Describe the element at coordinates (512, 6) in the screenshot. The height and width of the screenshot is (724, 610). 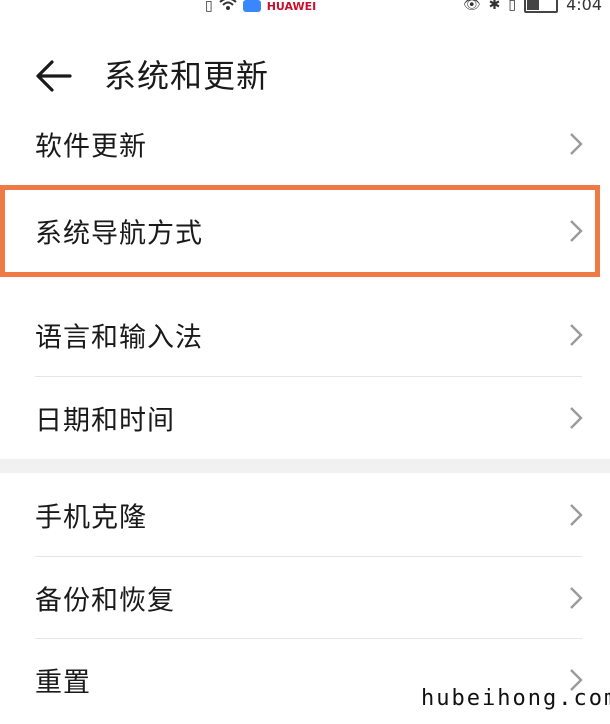
I see `vibrate-icon: ▯` at that location.